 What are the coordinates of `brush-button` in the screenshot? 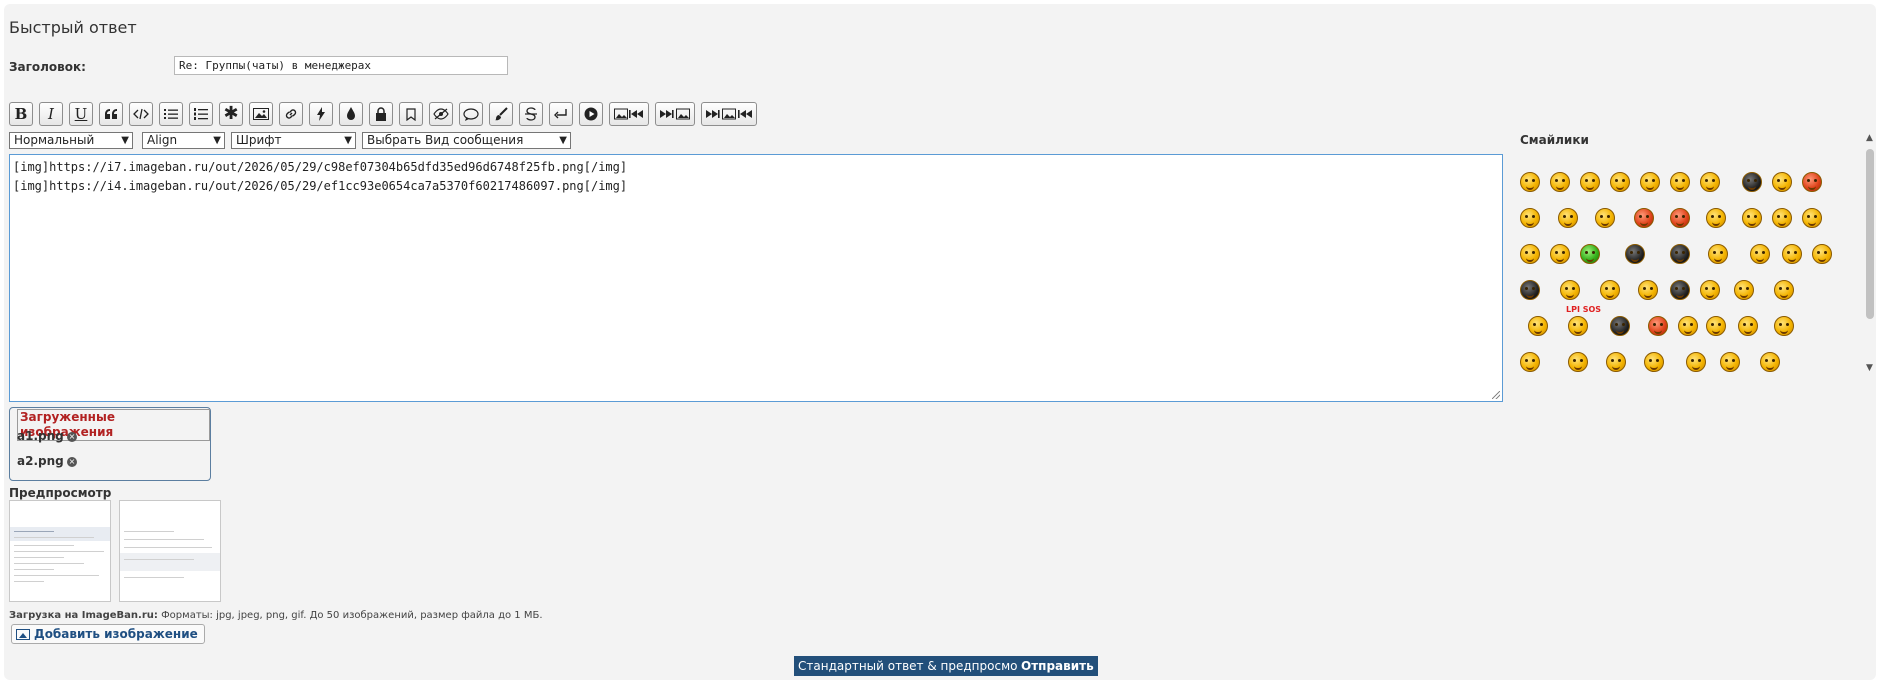 It's located at (501, 114).